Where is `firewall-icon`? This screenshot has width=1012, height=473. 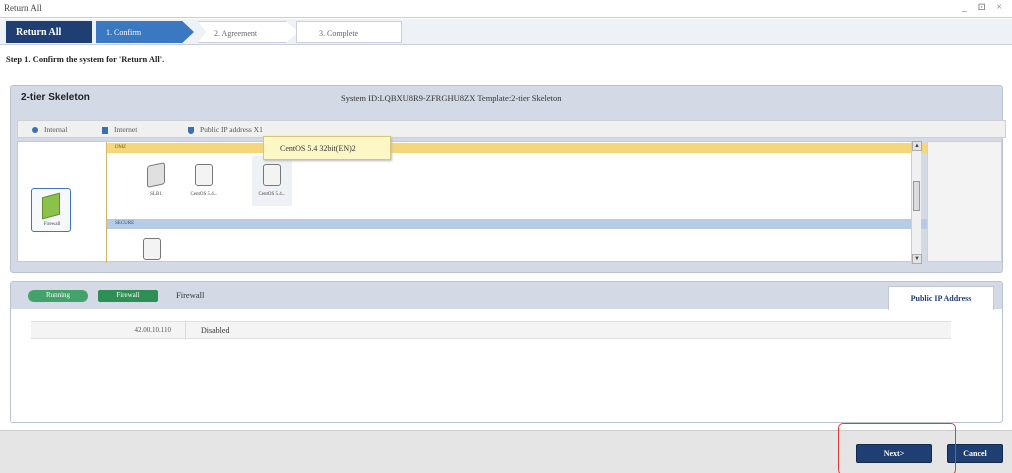 firewall-icon is located at coordinates (51, 206).